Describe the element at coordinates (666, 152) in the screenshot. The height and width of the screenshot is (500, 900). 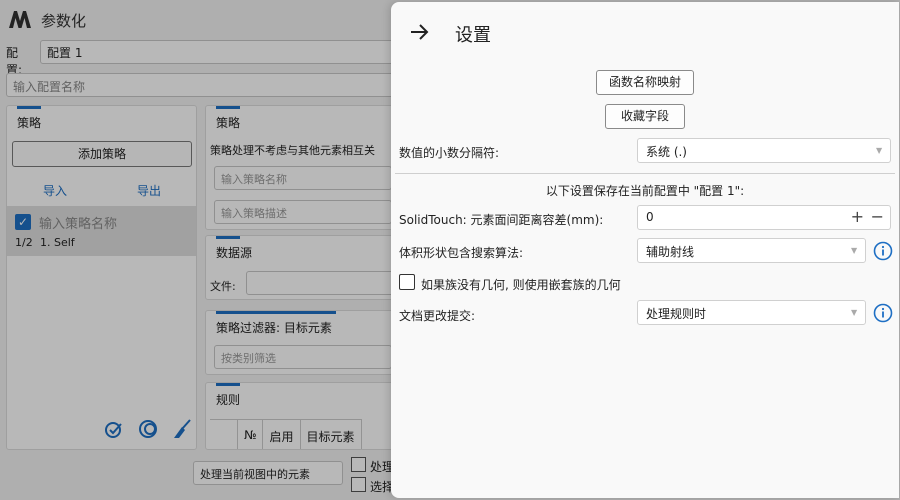
I see `decimal-separator-value: 系统 (.)` at that location.